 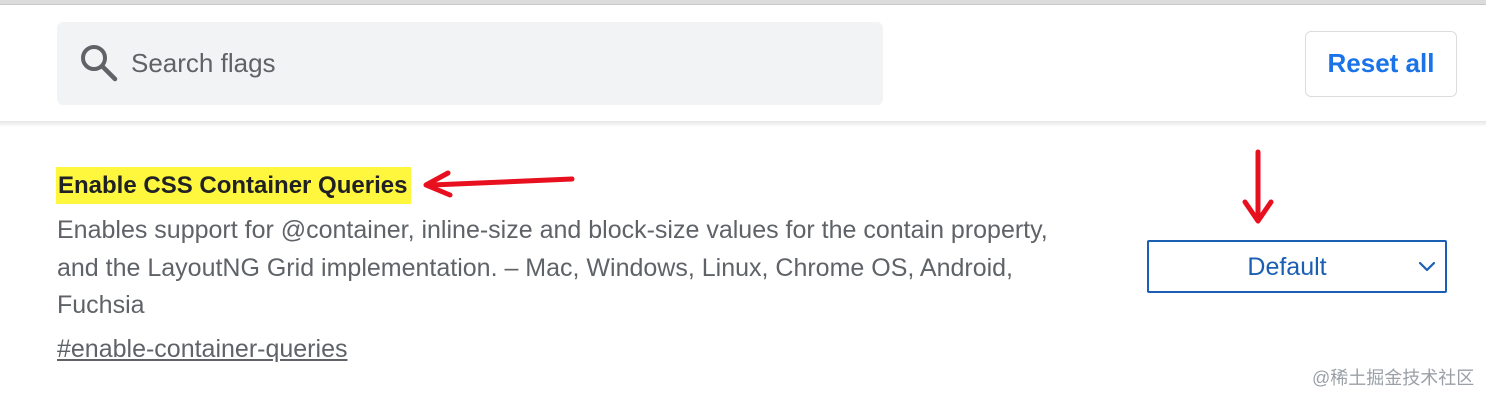 What do you see at coordinates (1393, 378) in the screenshot?
I see `watermark: @稀土掘金技术社区` at bounding box center [1393, 378].